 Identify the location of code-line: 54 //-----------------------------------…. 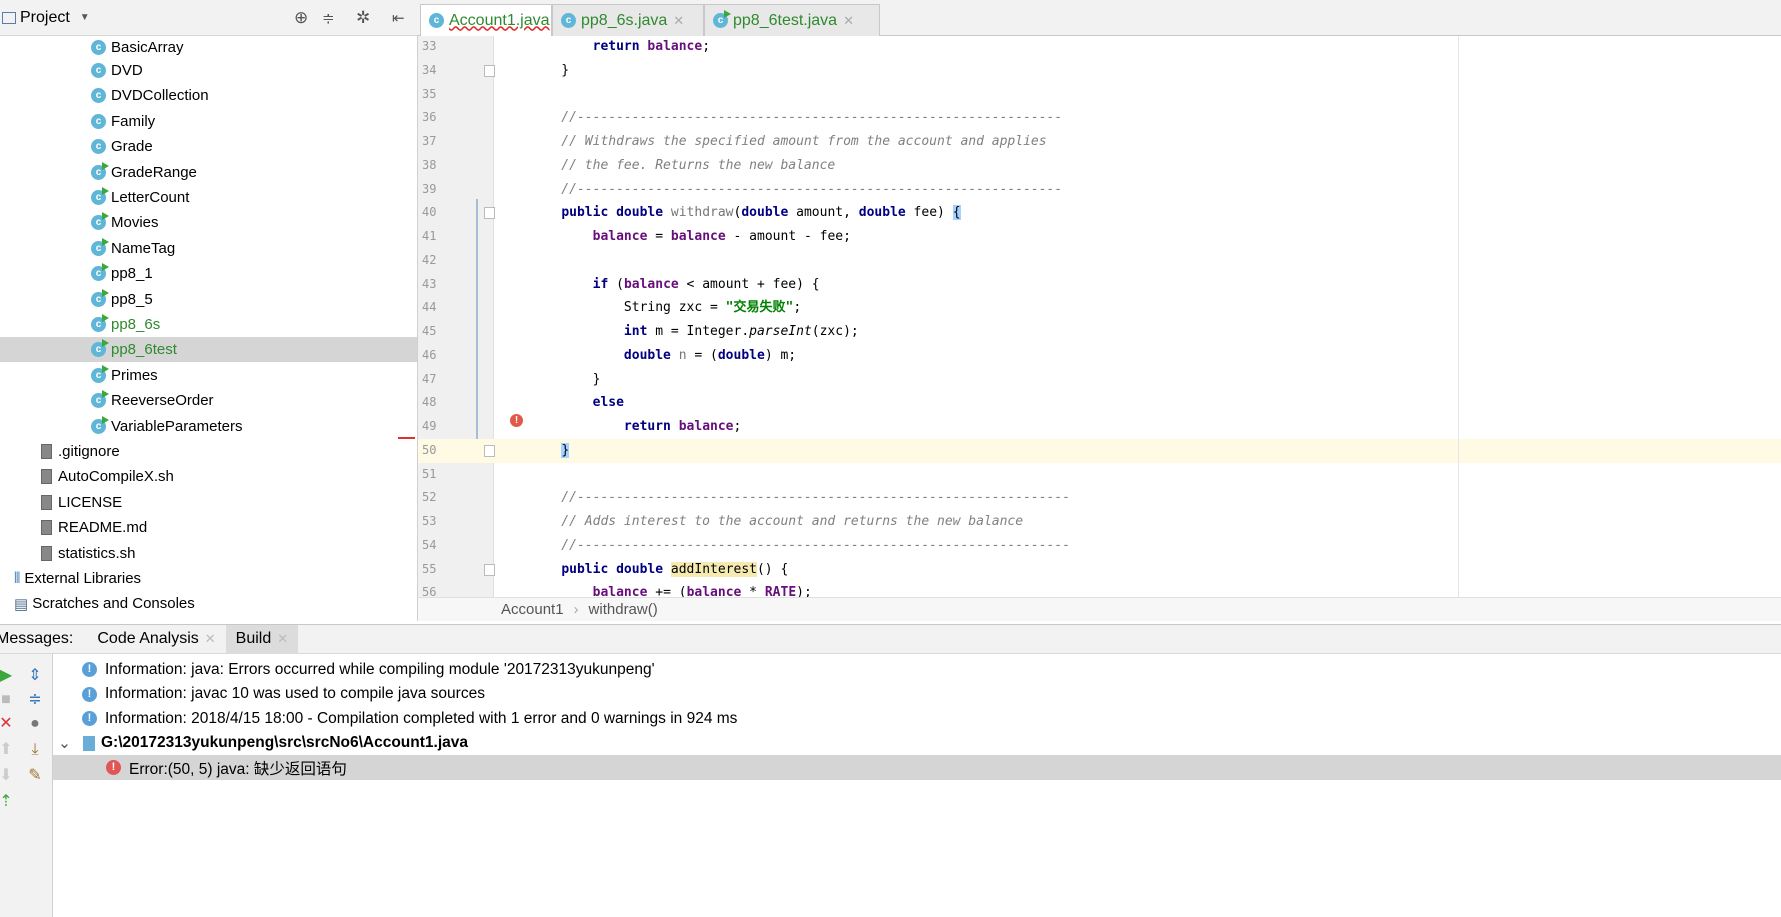
(1099, 546).